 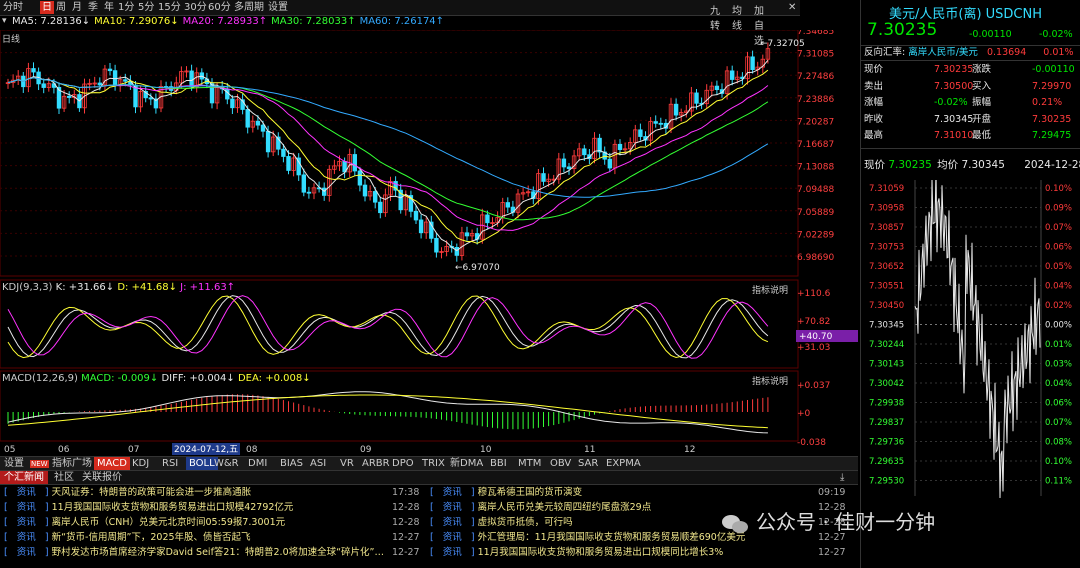 What do you see at coordinates (588, 463) in the screenshot?
I see `indicator-tab-19: SAR` at bounding box center [588, 463].